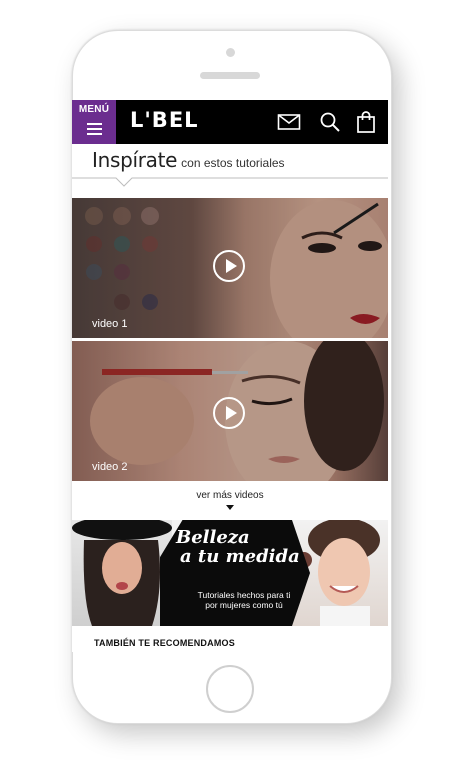 The image size is (460, 760). I want to click on section-title: Inspírate con estos tutoriales, so click(188, 160).